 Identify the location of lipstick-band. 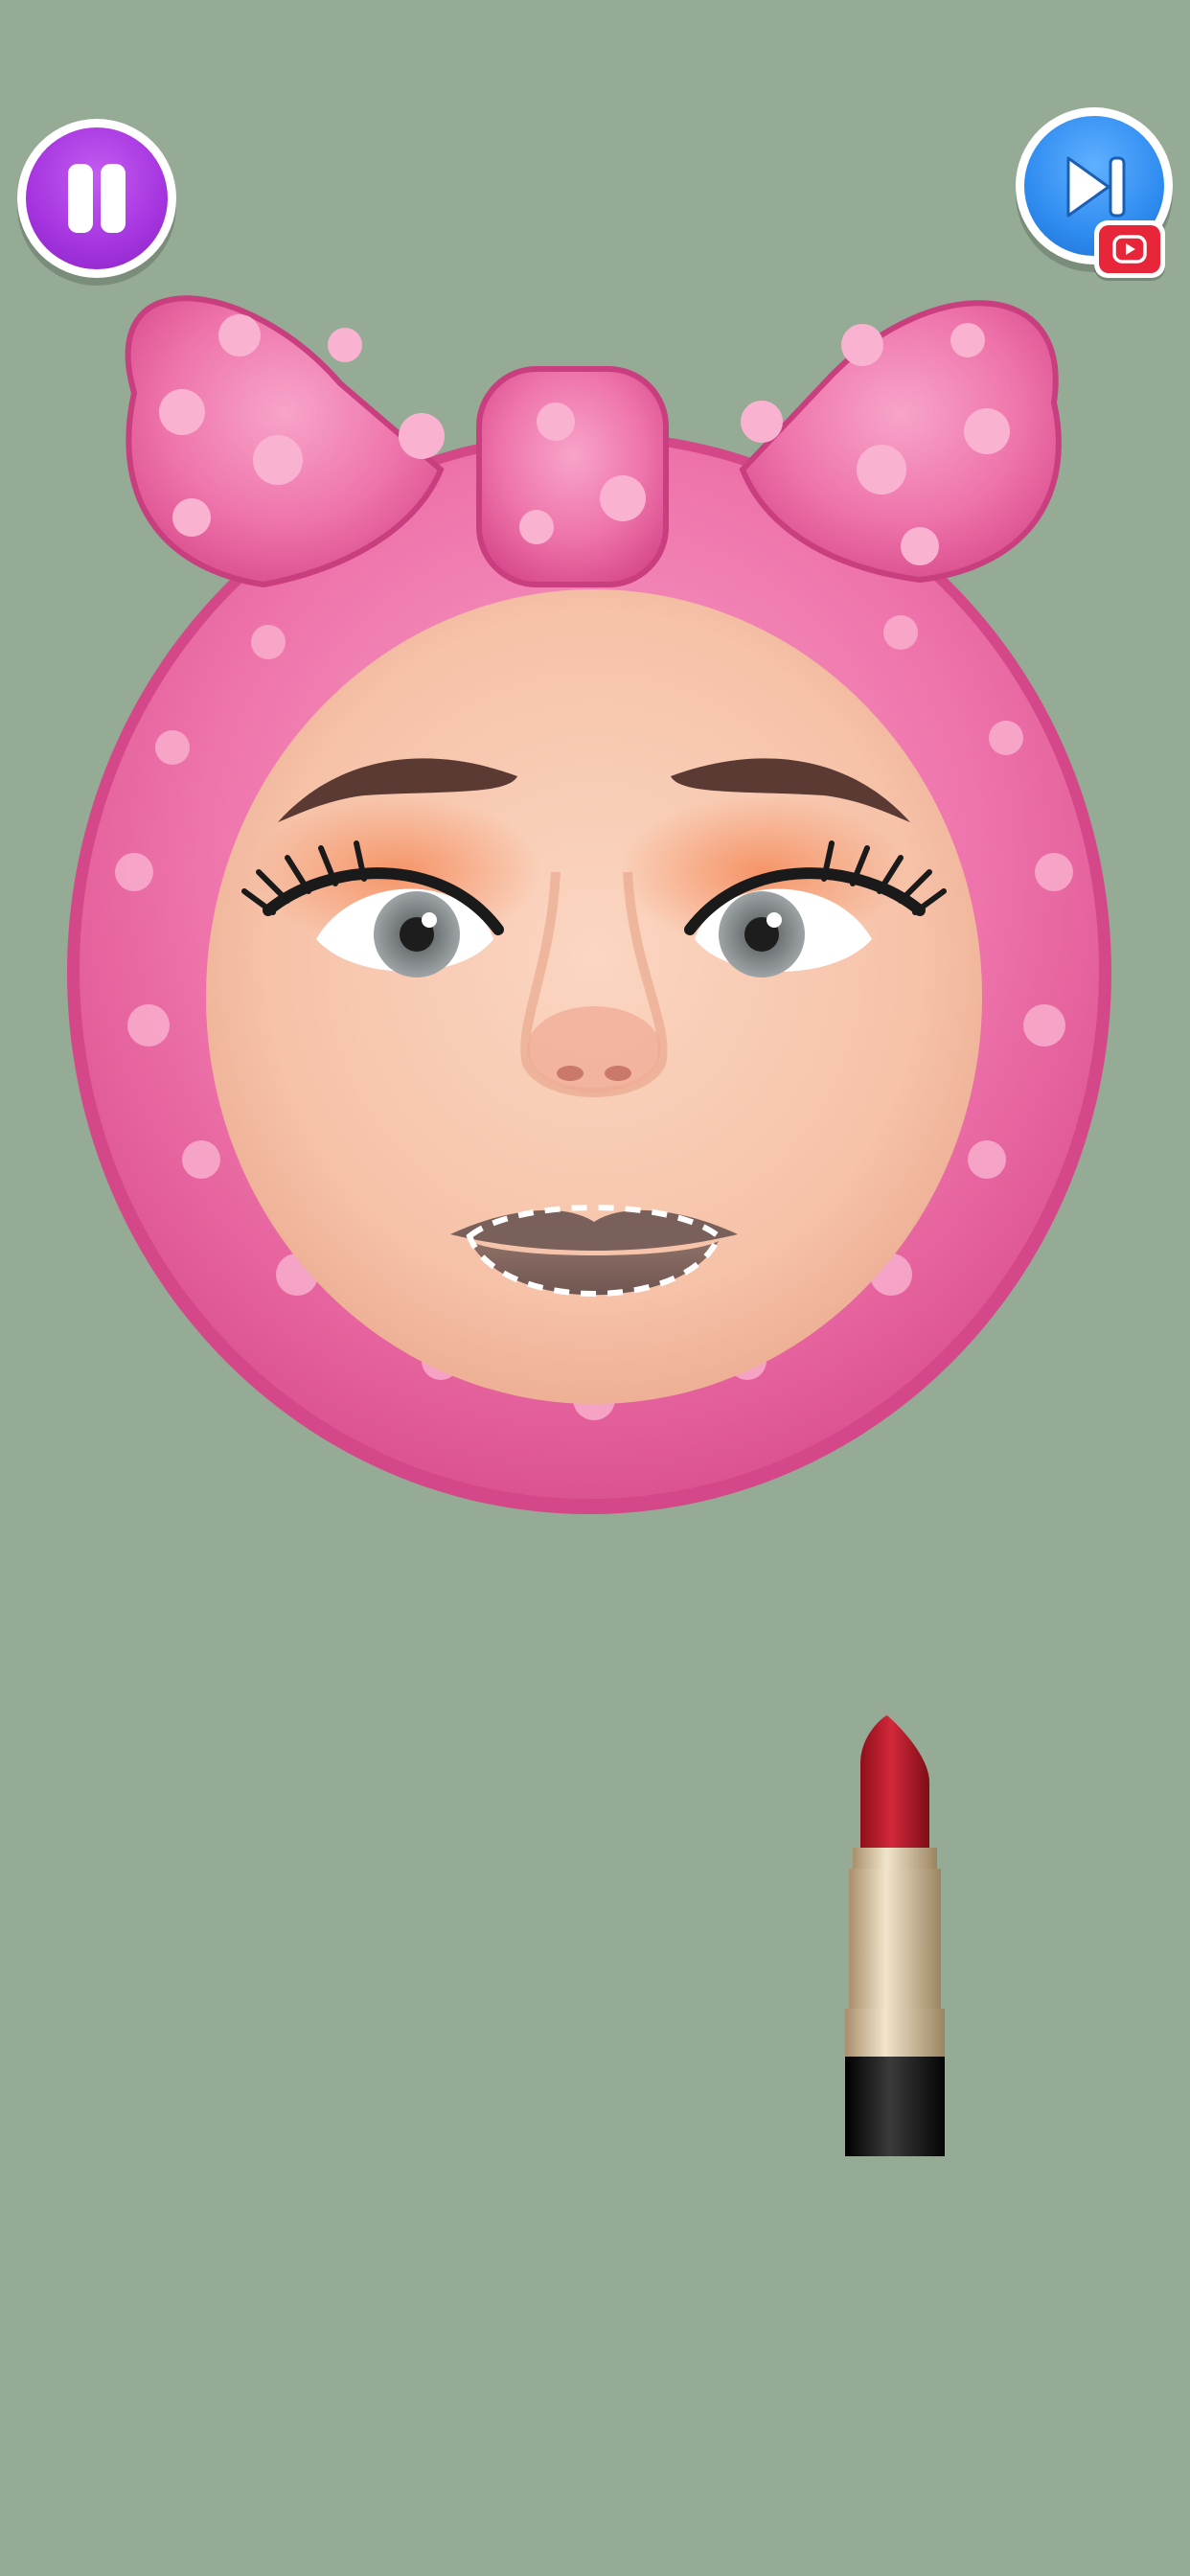
(895, 2034).